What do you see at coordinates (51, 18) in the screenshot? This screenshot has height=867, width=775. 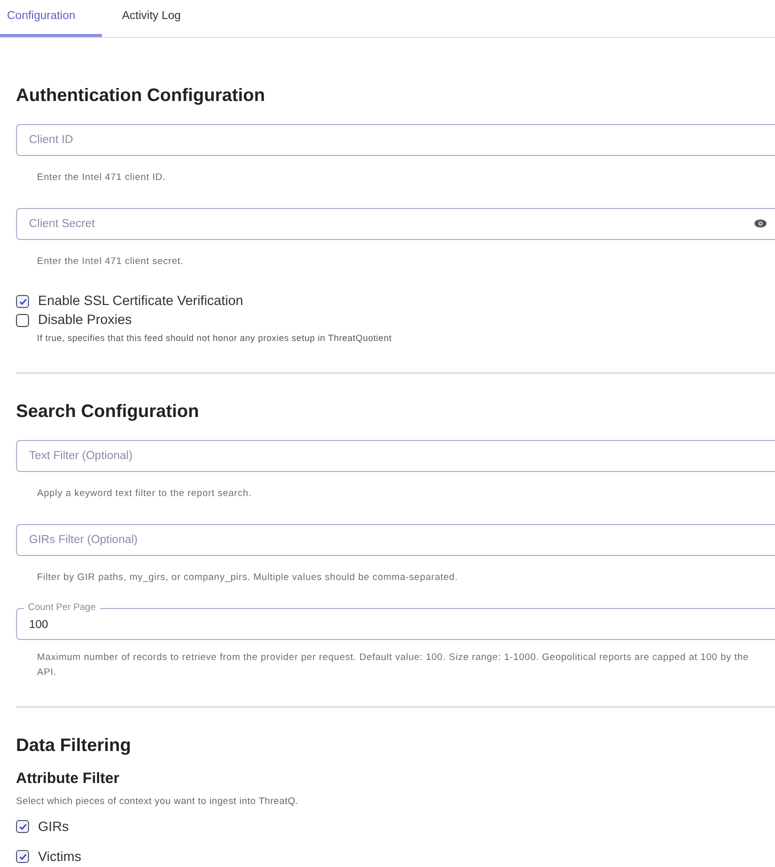 I see `tab: Configuration` at bounding box center [51, 18].